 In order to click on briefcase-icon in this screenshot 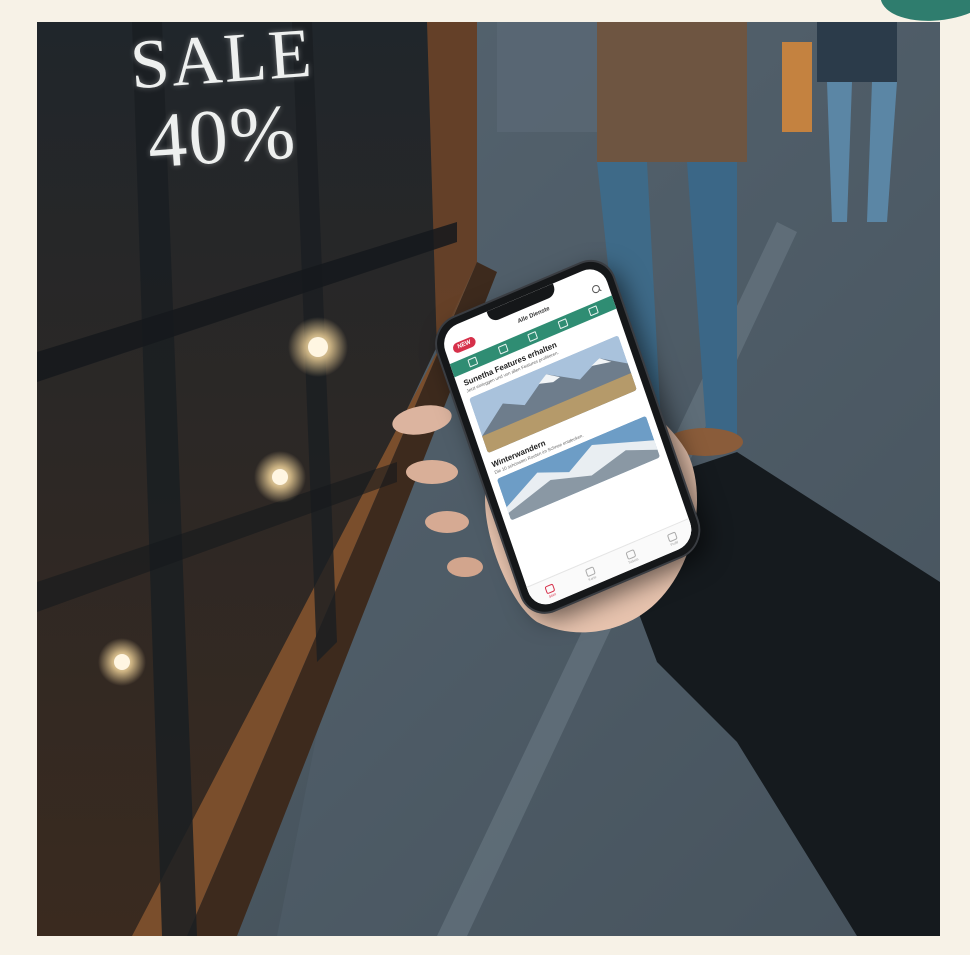, I will do `click(533, 336)`.